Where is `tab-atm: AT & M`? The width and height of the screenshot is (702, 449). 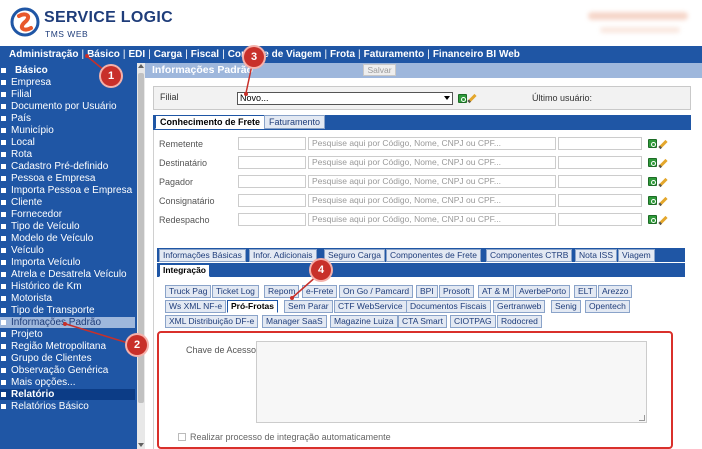
tab-atm: AT & M is located at coordinates (496, 291).